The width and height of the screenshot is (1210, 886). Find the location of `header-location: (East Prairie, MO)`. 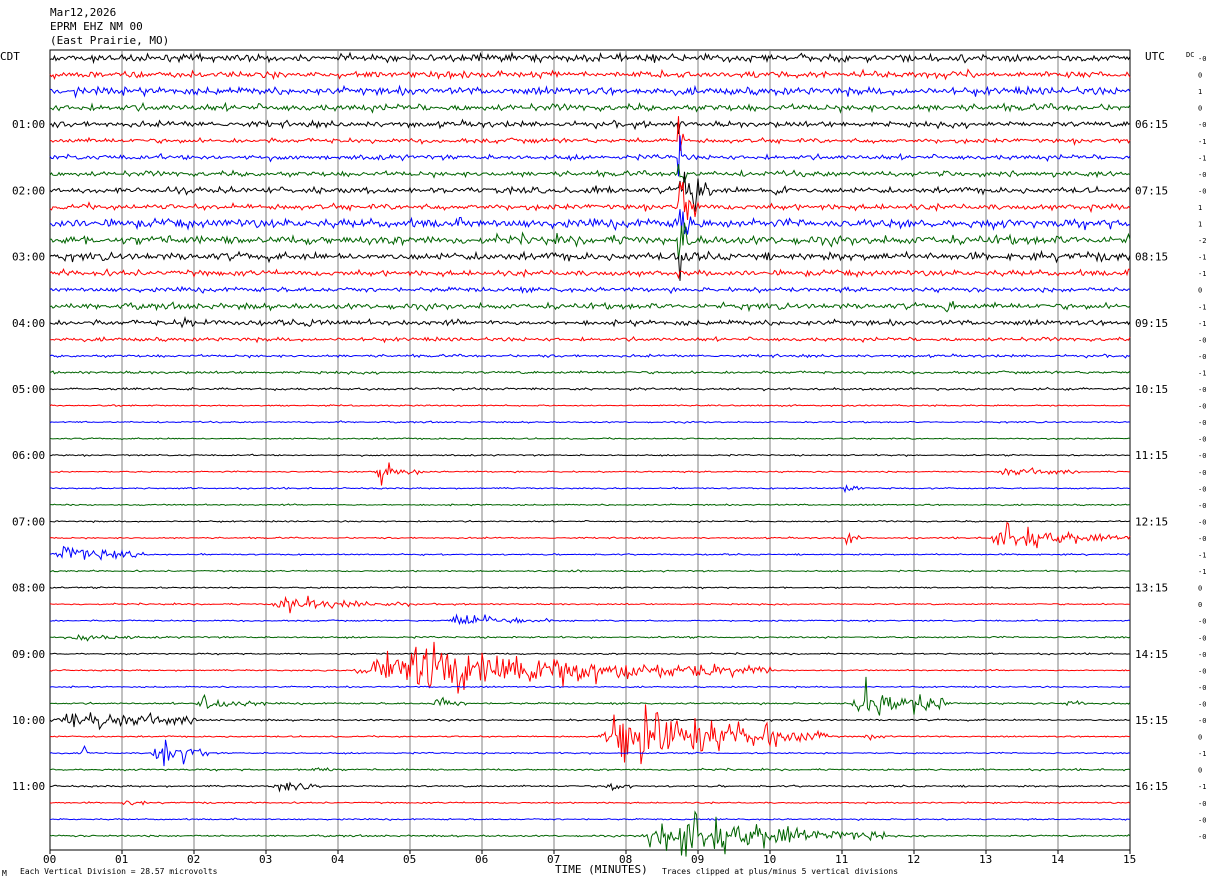

header-location: (East Prairie, MO) is located at coordinates (109, 40).